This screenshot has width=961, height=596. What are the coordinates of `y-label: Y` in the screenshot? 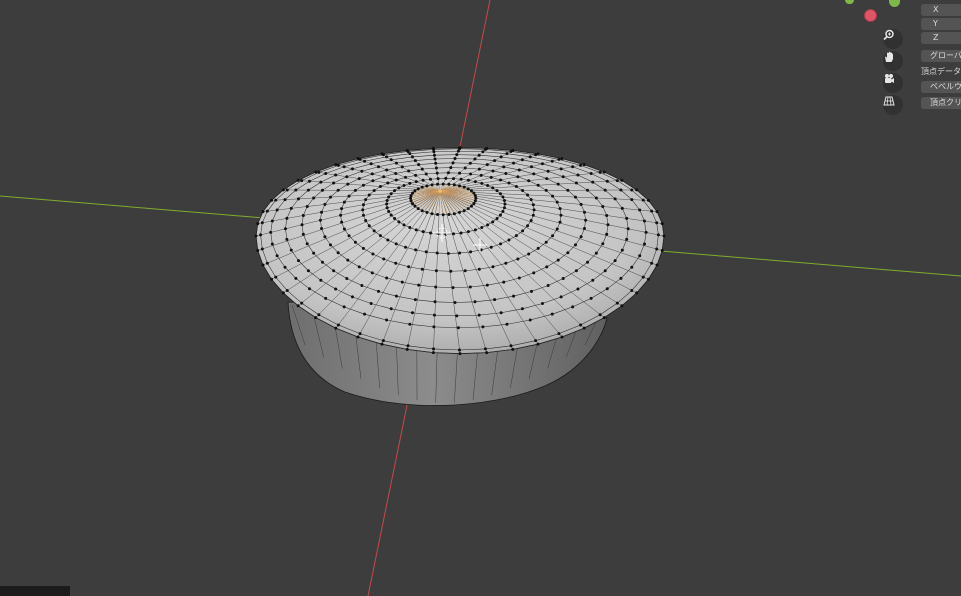 It's located at (935, 23).